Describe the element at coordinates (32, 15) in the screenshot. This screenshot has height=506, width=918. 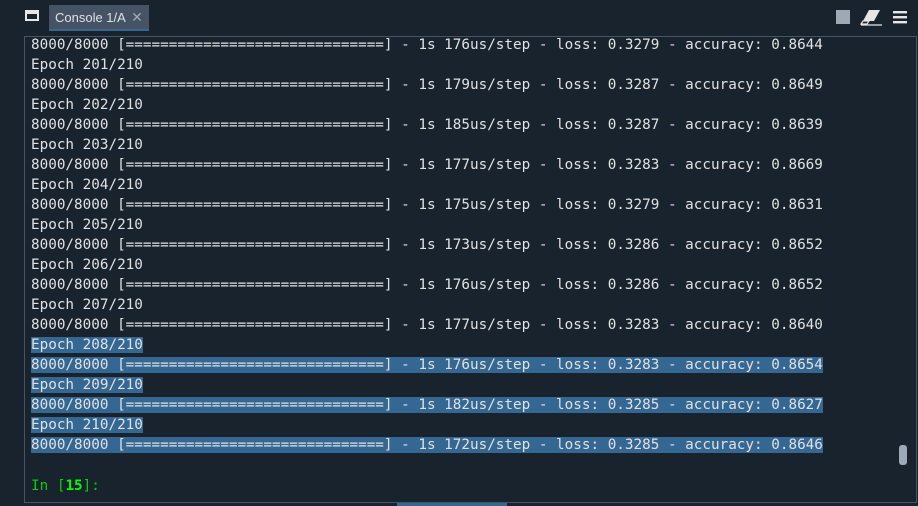
I see `window-icon` at that location.